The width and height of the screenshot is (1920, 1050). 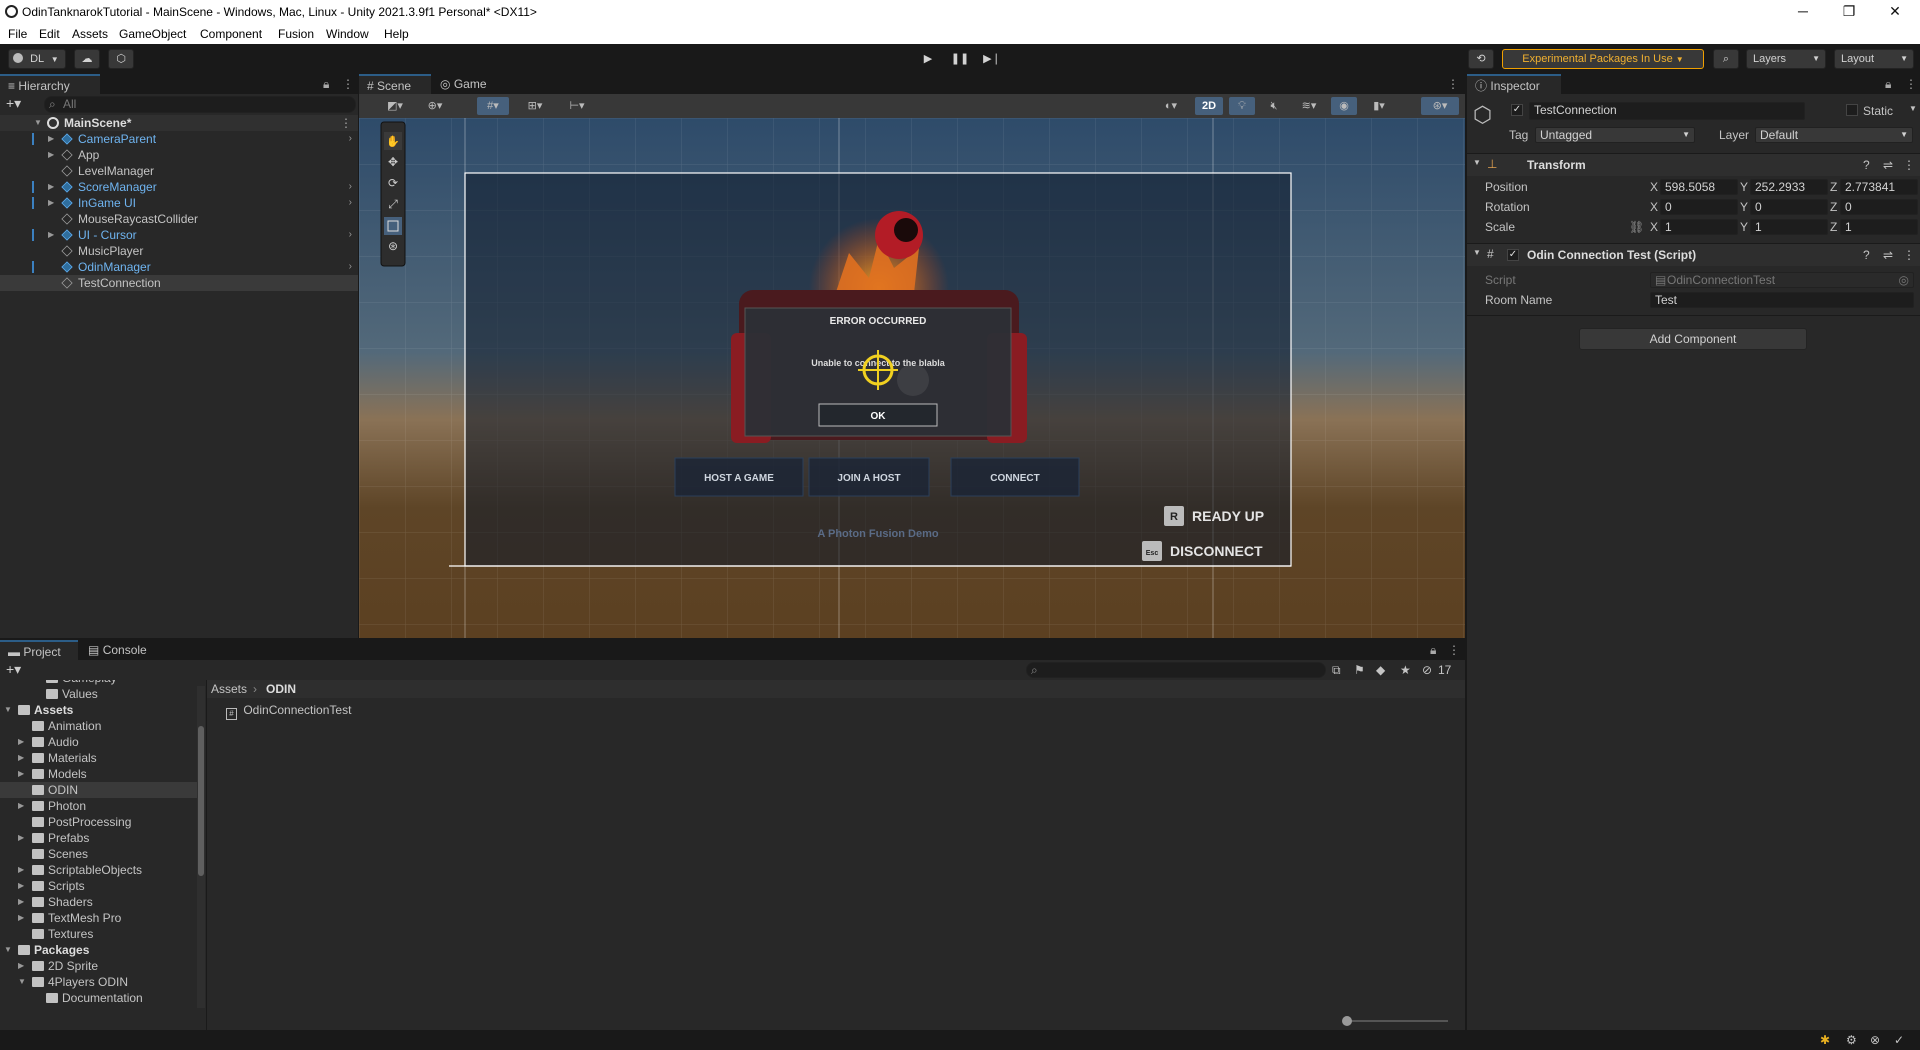 What do you see at coordinates (1171, 106) in the screenshot?
I see `shading-dropdown: ◐▾` at bounding box center [1171, 106].